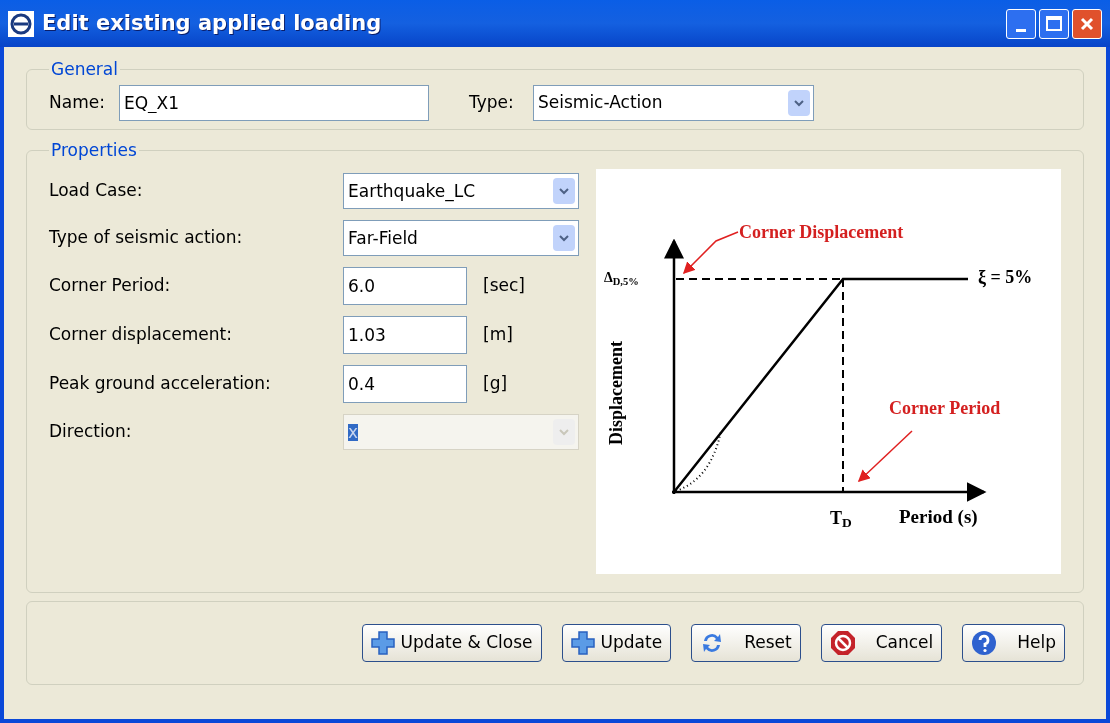 The image size is (1110, 723). I want to click on dialog-button: Help, so click(1013, 642).